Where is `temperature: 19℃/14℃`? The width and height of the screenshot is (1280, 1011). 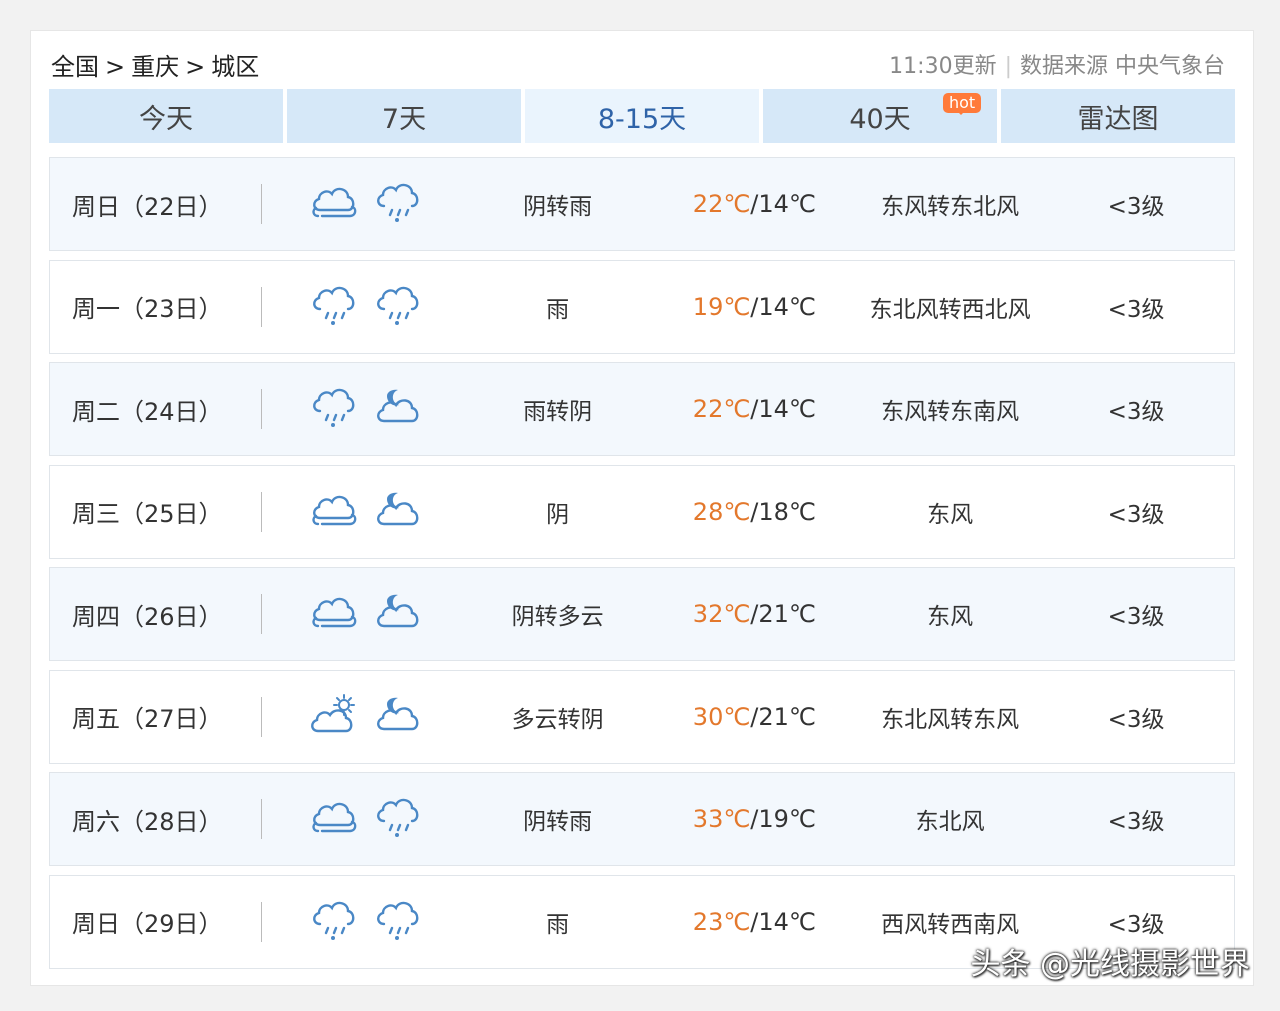 temperature: 19℃/14℃ is located at coordinates (754, 307).